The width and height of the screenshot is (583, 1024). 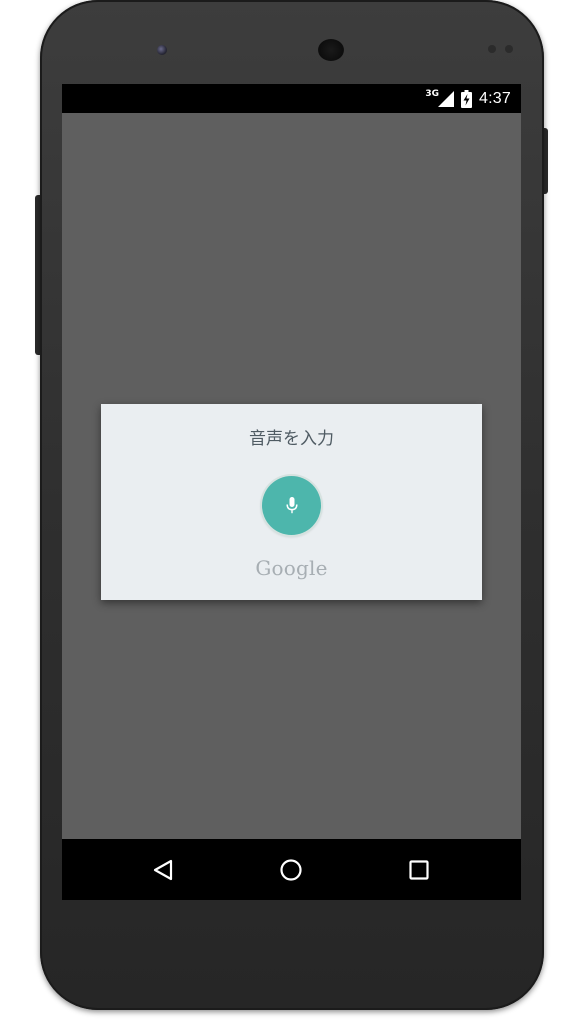 I want to click on status-bar: 3G 4:37, so click(x=291, y=98).